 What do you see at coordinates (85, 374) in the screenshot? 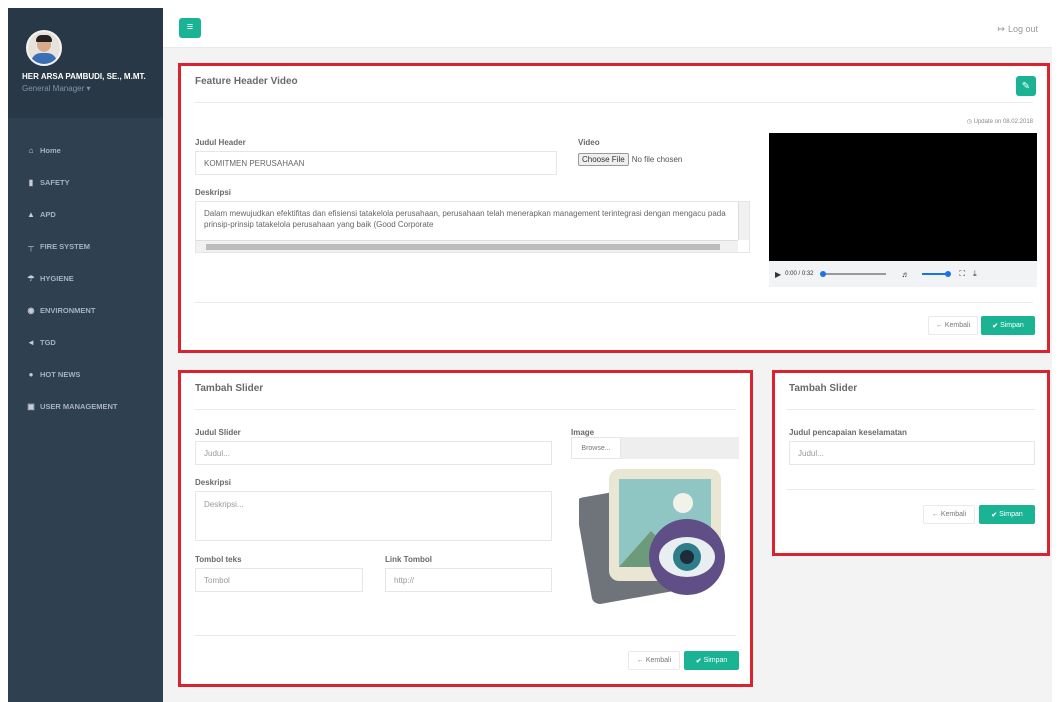
I see `sidebar-item-hot-news: ● HOT NEWS` at bounding box center [85, 374].